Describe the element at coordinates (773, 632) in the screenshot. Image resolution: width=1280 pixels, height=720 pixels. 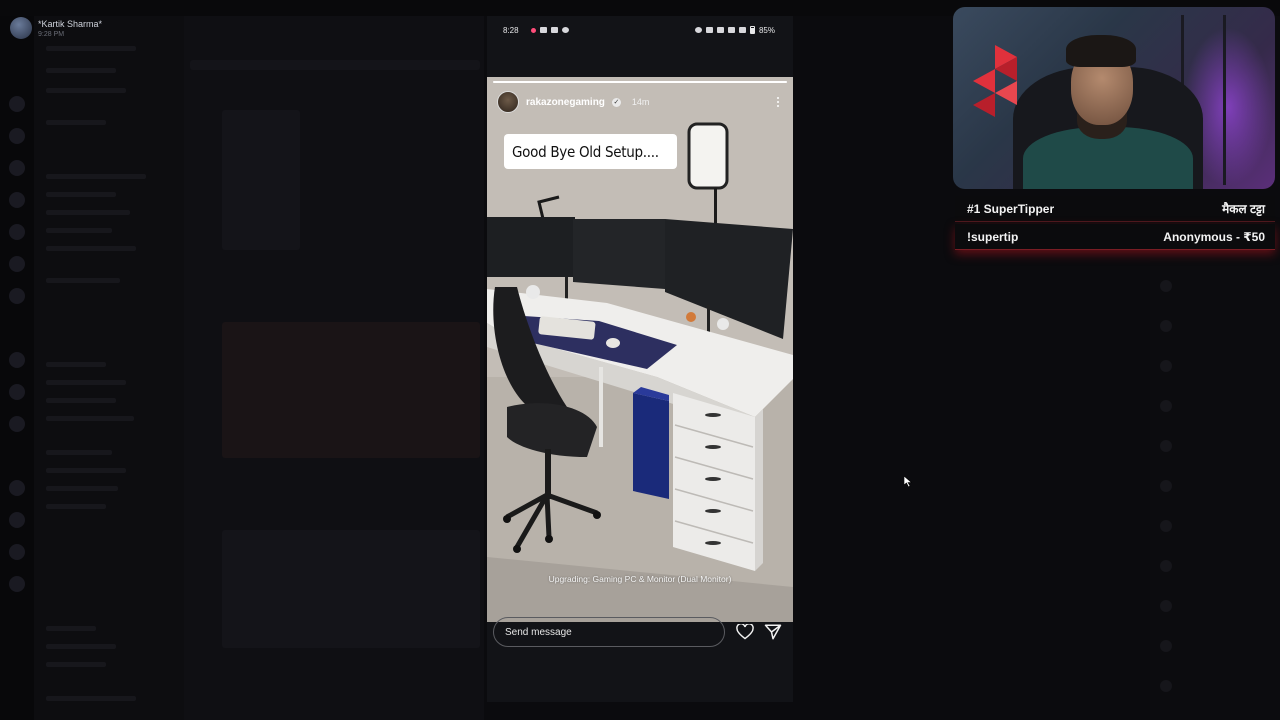
I see `send-icon` at that location.